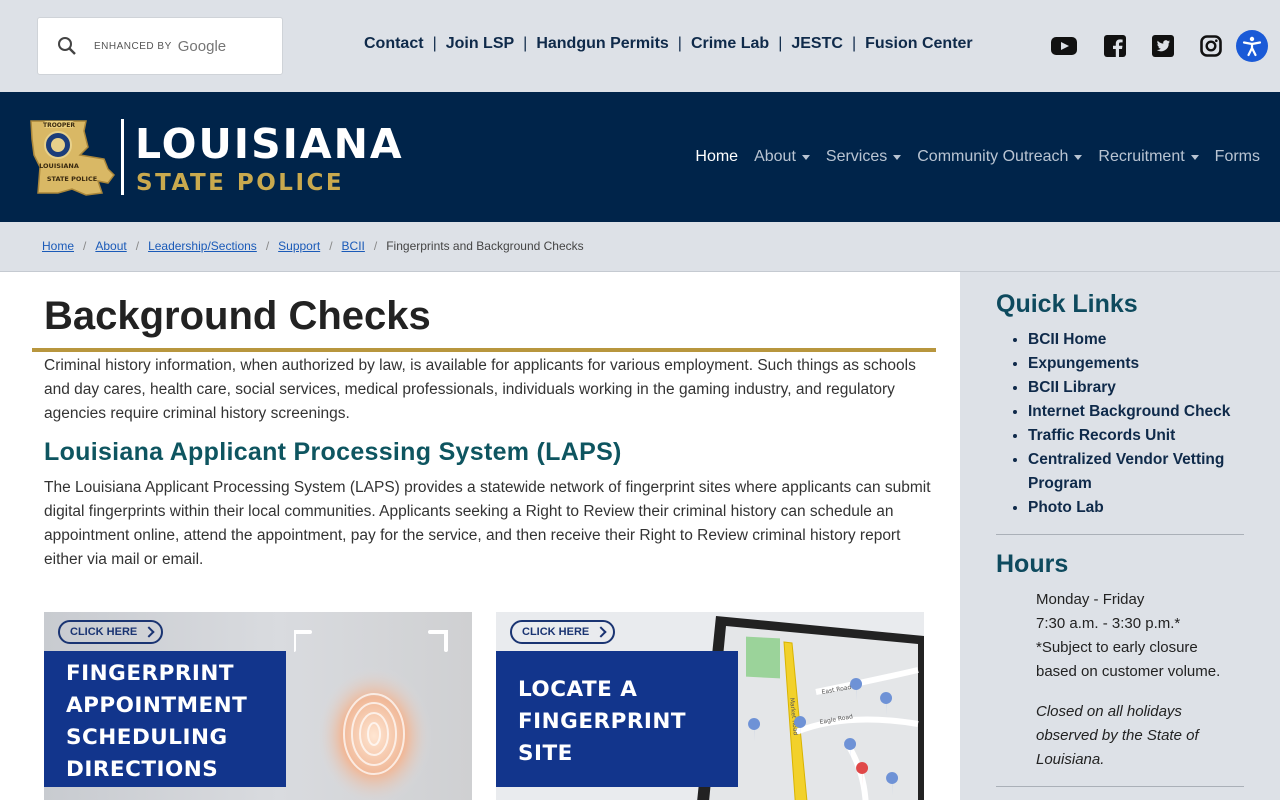 This screenshot has height=800, width=1280. Describe the element at coordinates (856, 156) in the screenshot. I see `nav-services-label: Services` at that location.